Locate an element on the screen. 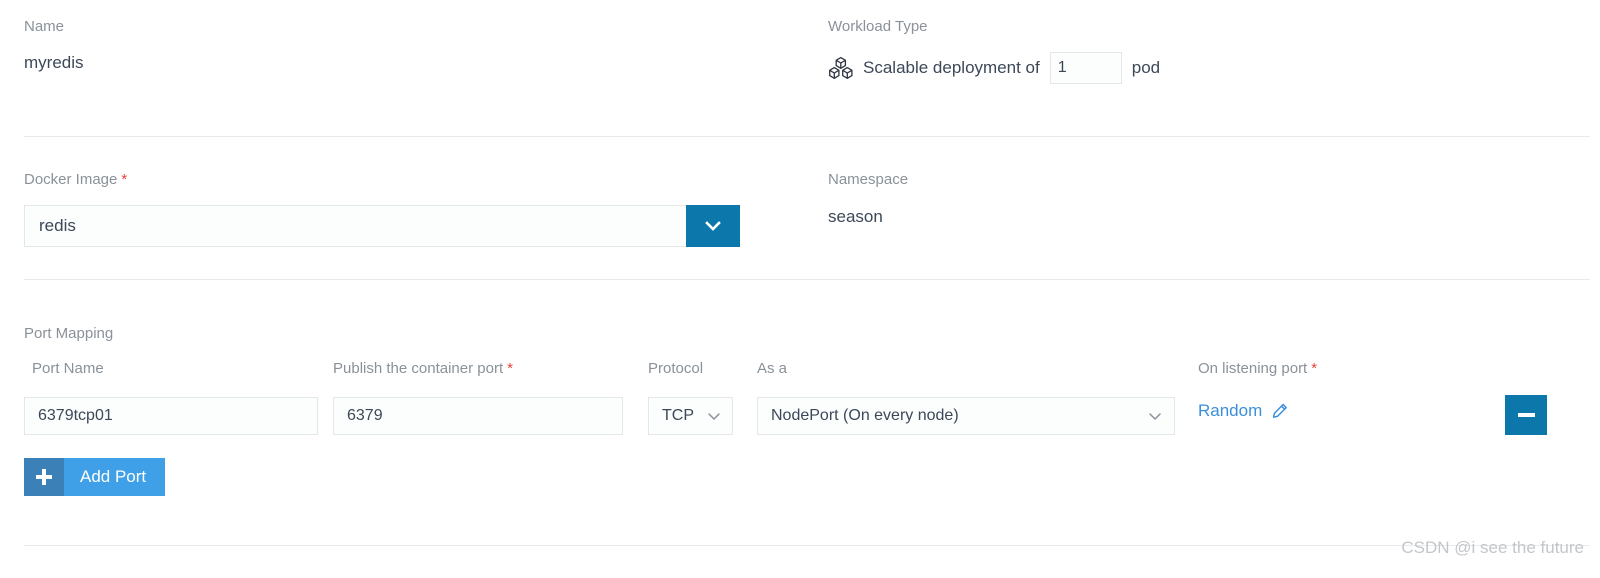 Image resolution: width=1600 pixels, height=578 pixels. port-name-input is located at coordinates (171, 416).